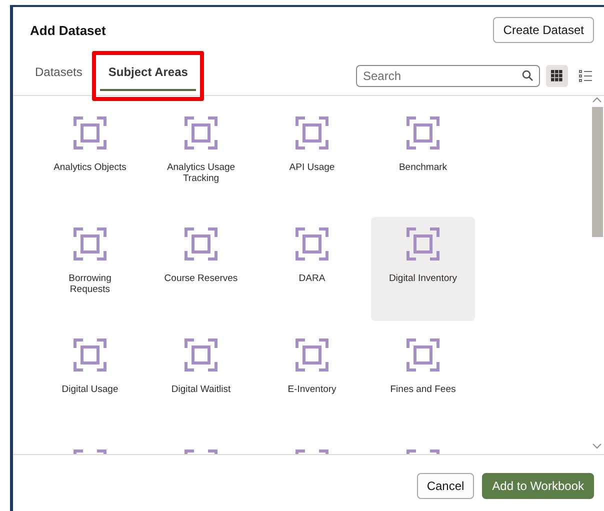 The width and height of the screenshot is (604, 511). Describe the element at coordinates (90, 158) in the screenshot. I see `subject-area-tile: Analytics Objects` at that location.